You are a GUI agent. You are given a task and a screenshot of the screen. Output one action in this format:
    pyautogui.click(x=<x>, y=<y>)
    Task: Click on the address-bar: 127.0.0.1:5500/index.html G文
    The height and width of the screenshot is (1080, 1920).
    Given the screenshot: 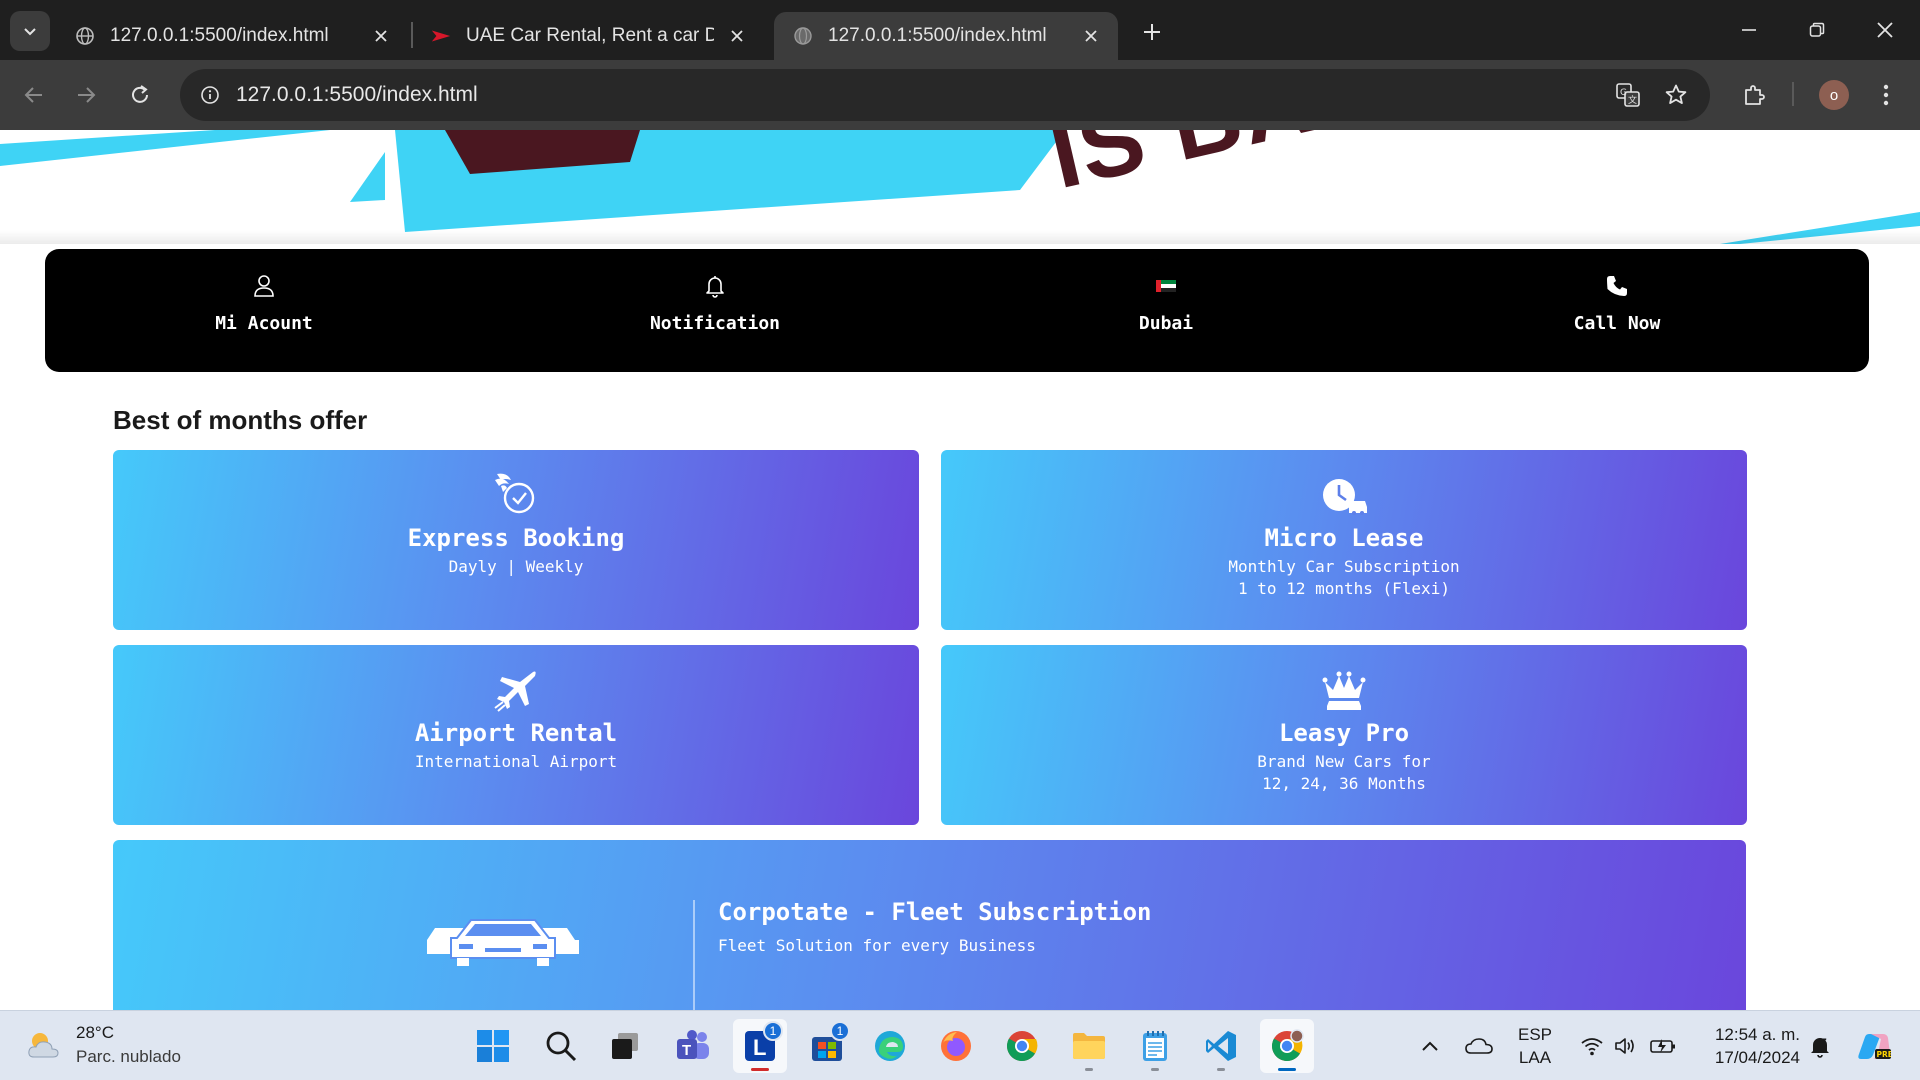 What is the action you would take?
    pyautogui.click(x=945, y=95)
    